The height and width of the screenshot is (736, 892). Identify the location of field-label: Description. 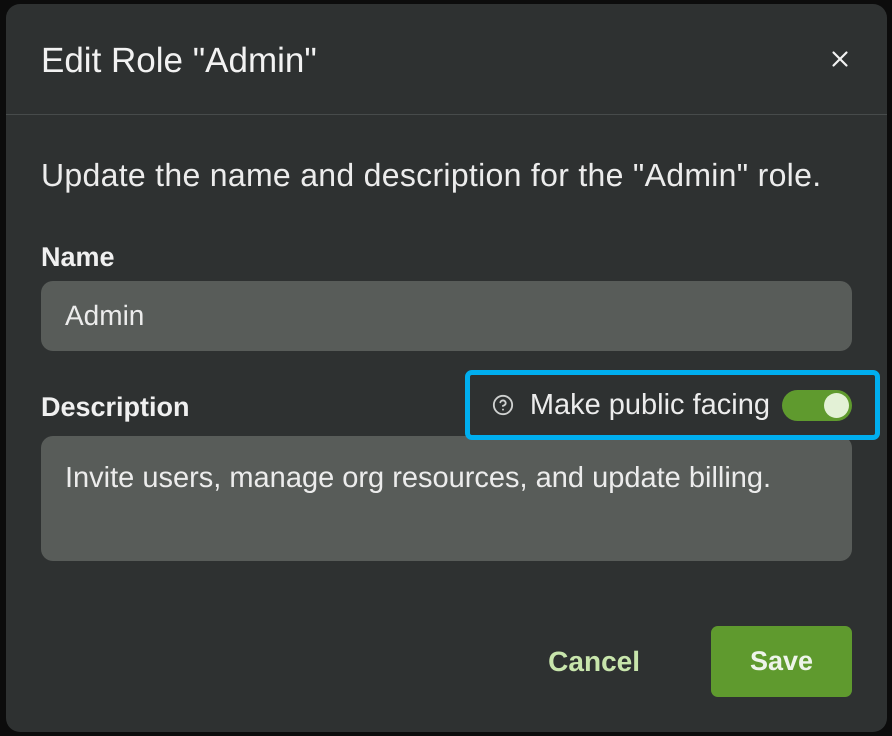
(115, 407).